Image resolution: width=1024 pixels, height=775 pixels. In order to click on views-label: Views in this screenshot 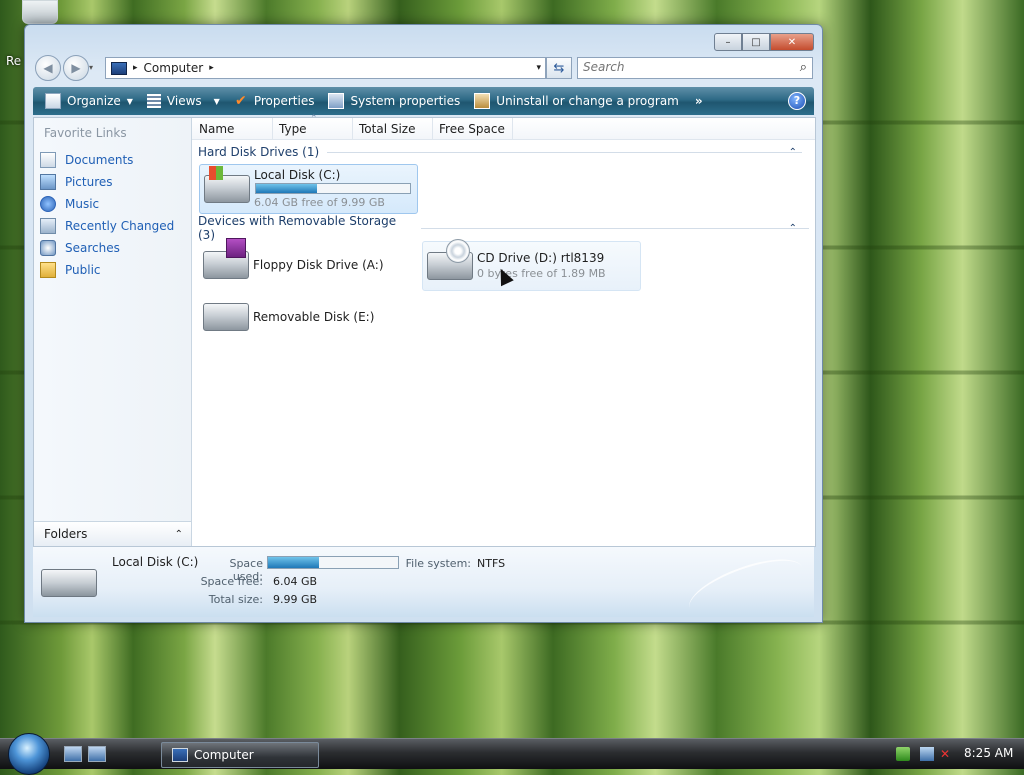, I will do `click(184, 101)`.